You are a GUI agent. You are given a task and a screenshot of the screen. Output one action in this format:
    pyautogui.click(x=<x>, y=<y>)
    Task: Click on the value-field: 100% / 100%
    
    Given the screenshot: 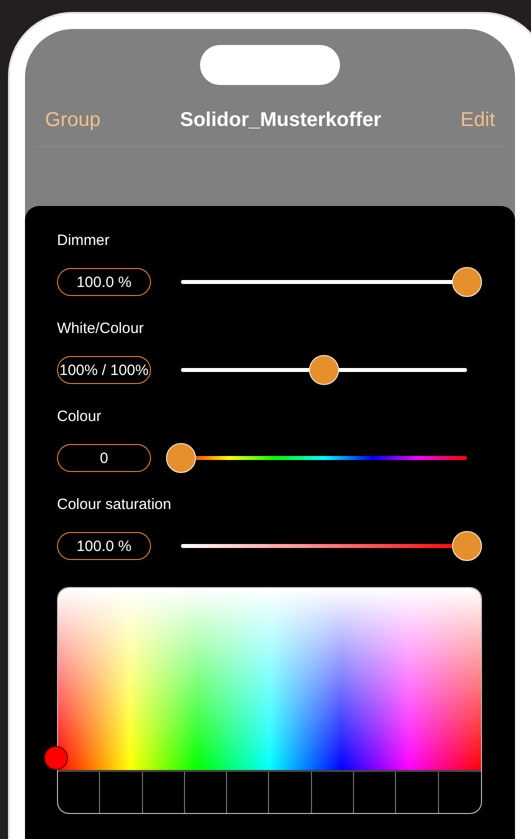 What is the action you would take?
    pyautogui.click(x=104, y=370)
    